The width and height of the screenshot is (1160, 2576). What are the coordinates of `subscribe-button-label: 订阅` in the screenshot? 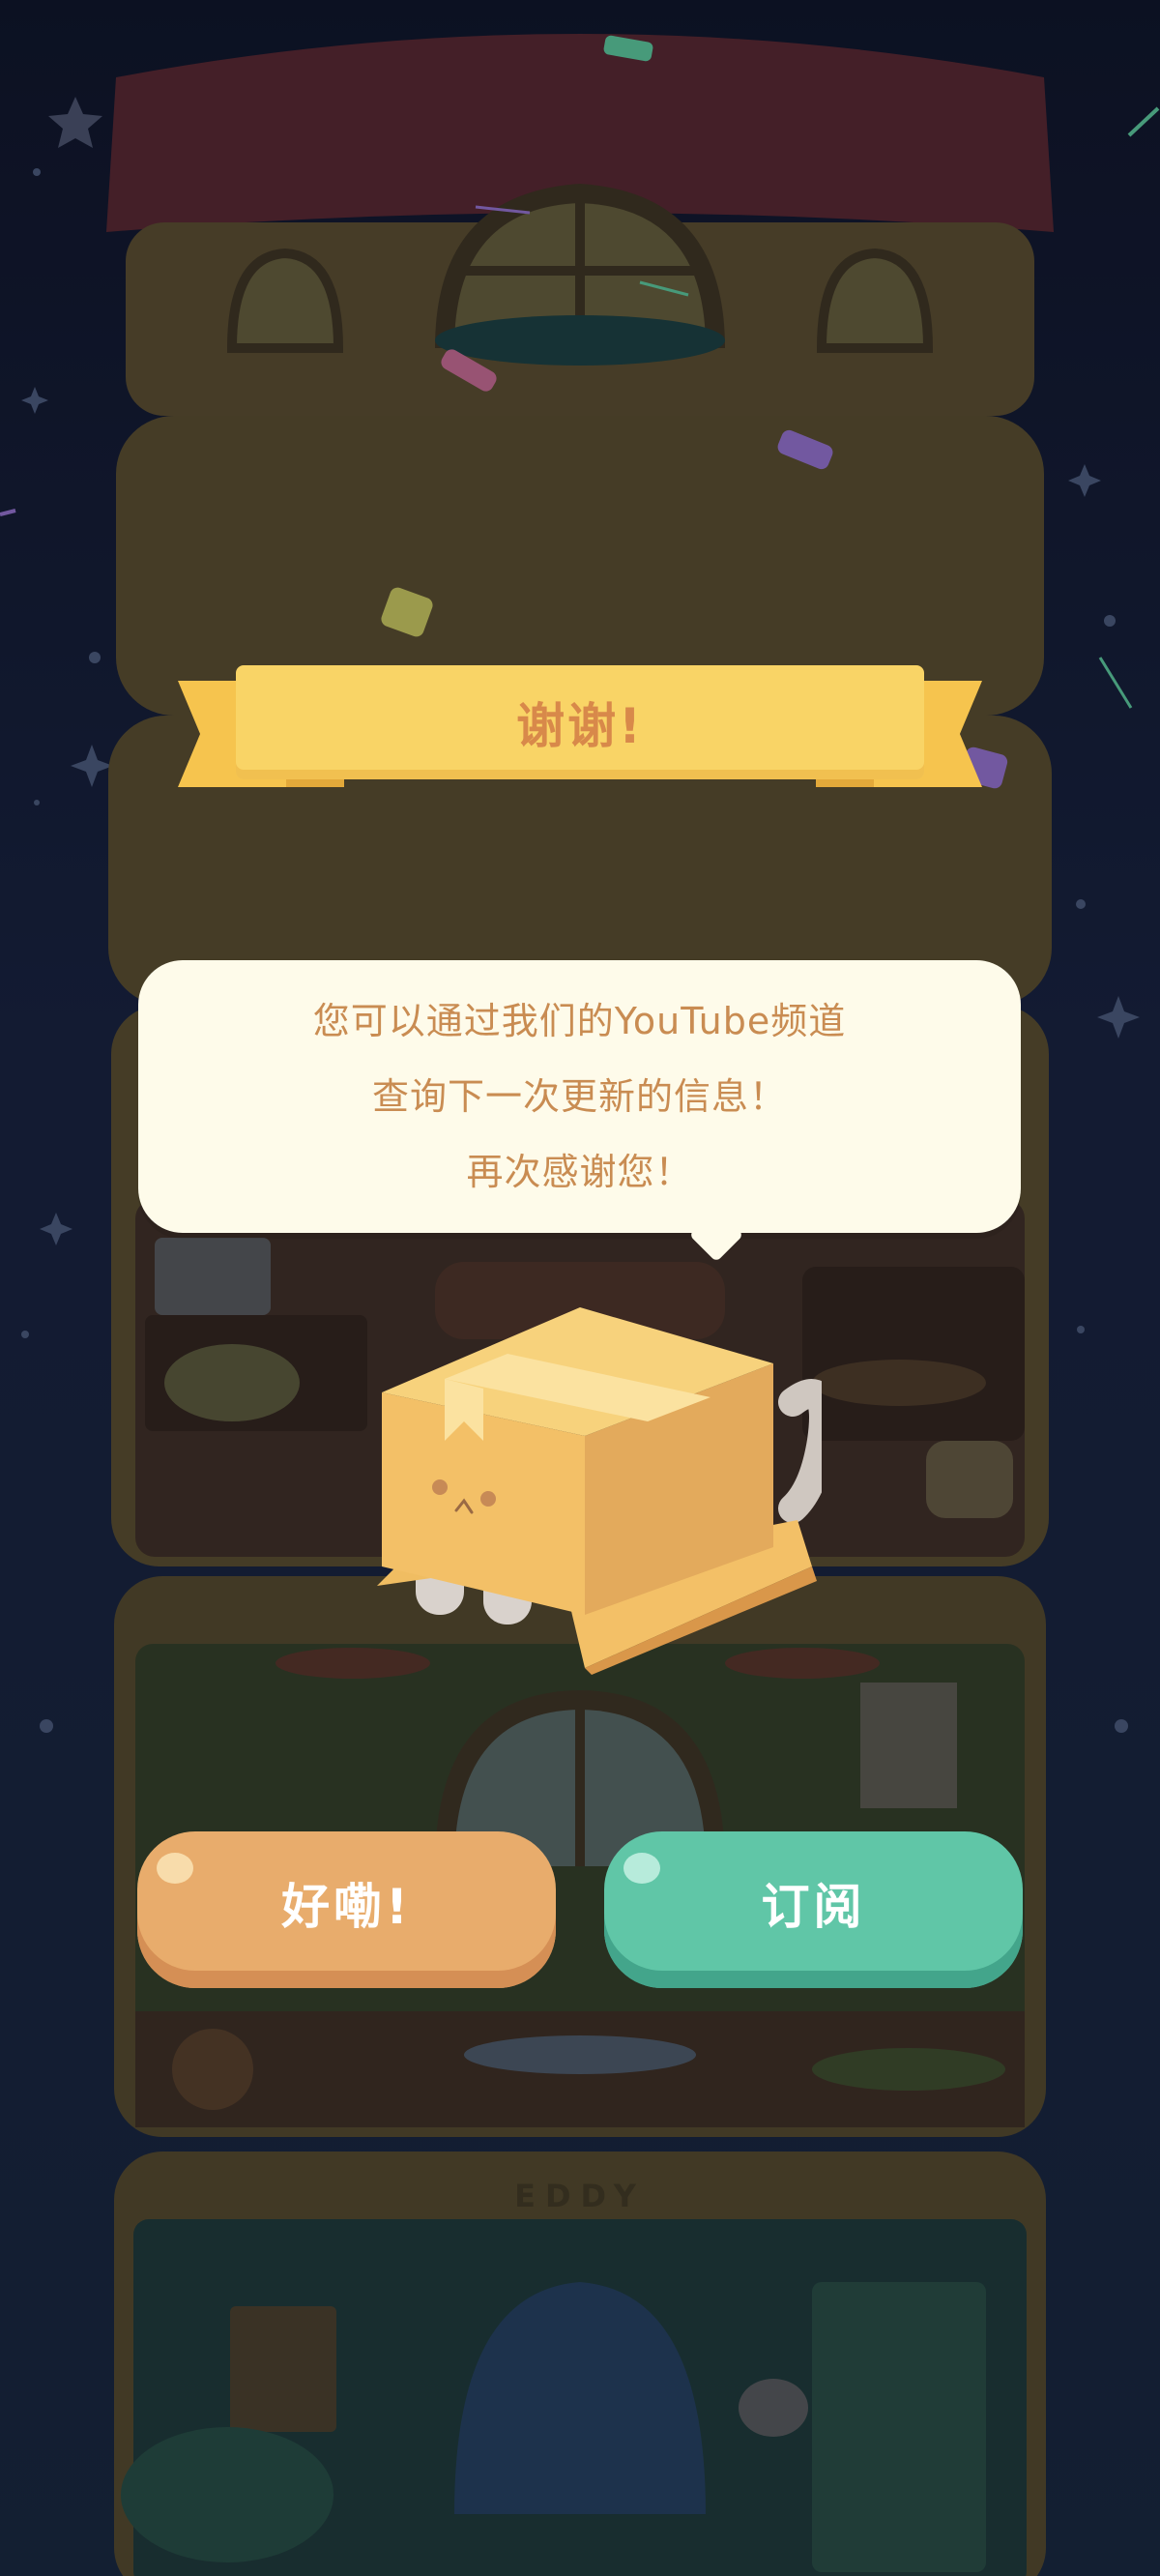 It's located at (813, 1907).